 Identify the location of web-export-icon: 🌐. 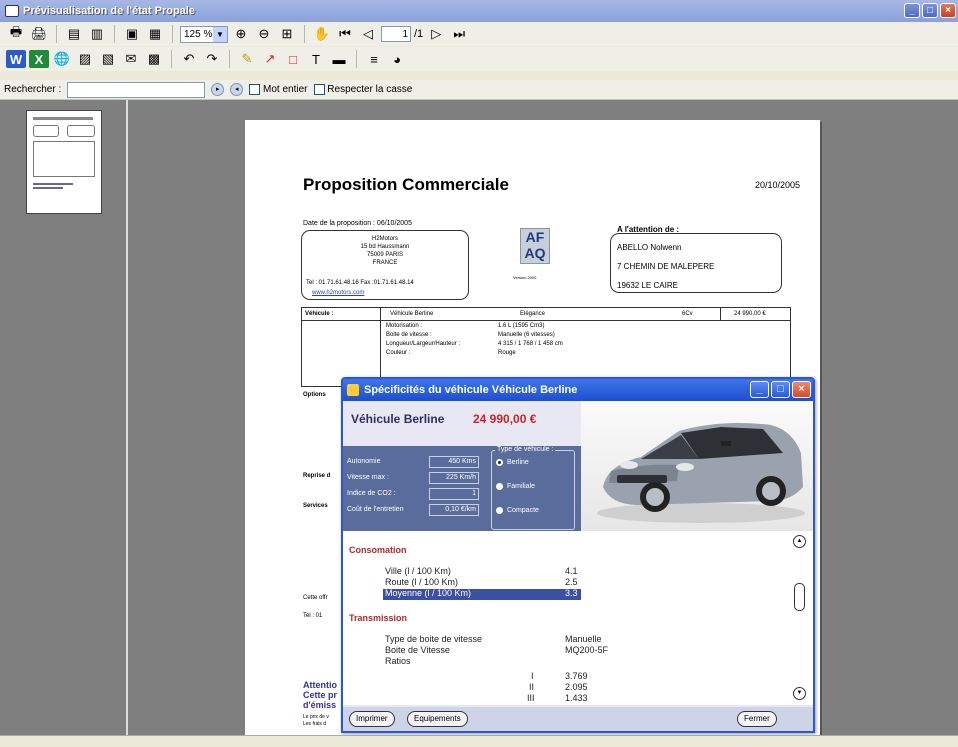
(62, 59).